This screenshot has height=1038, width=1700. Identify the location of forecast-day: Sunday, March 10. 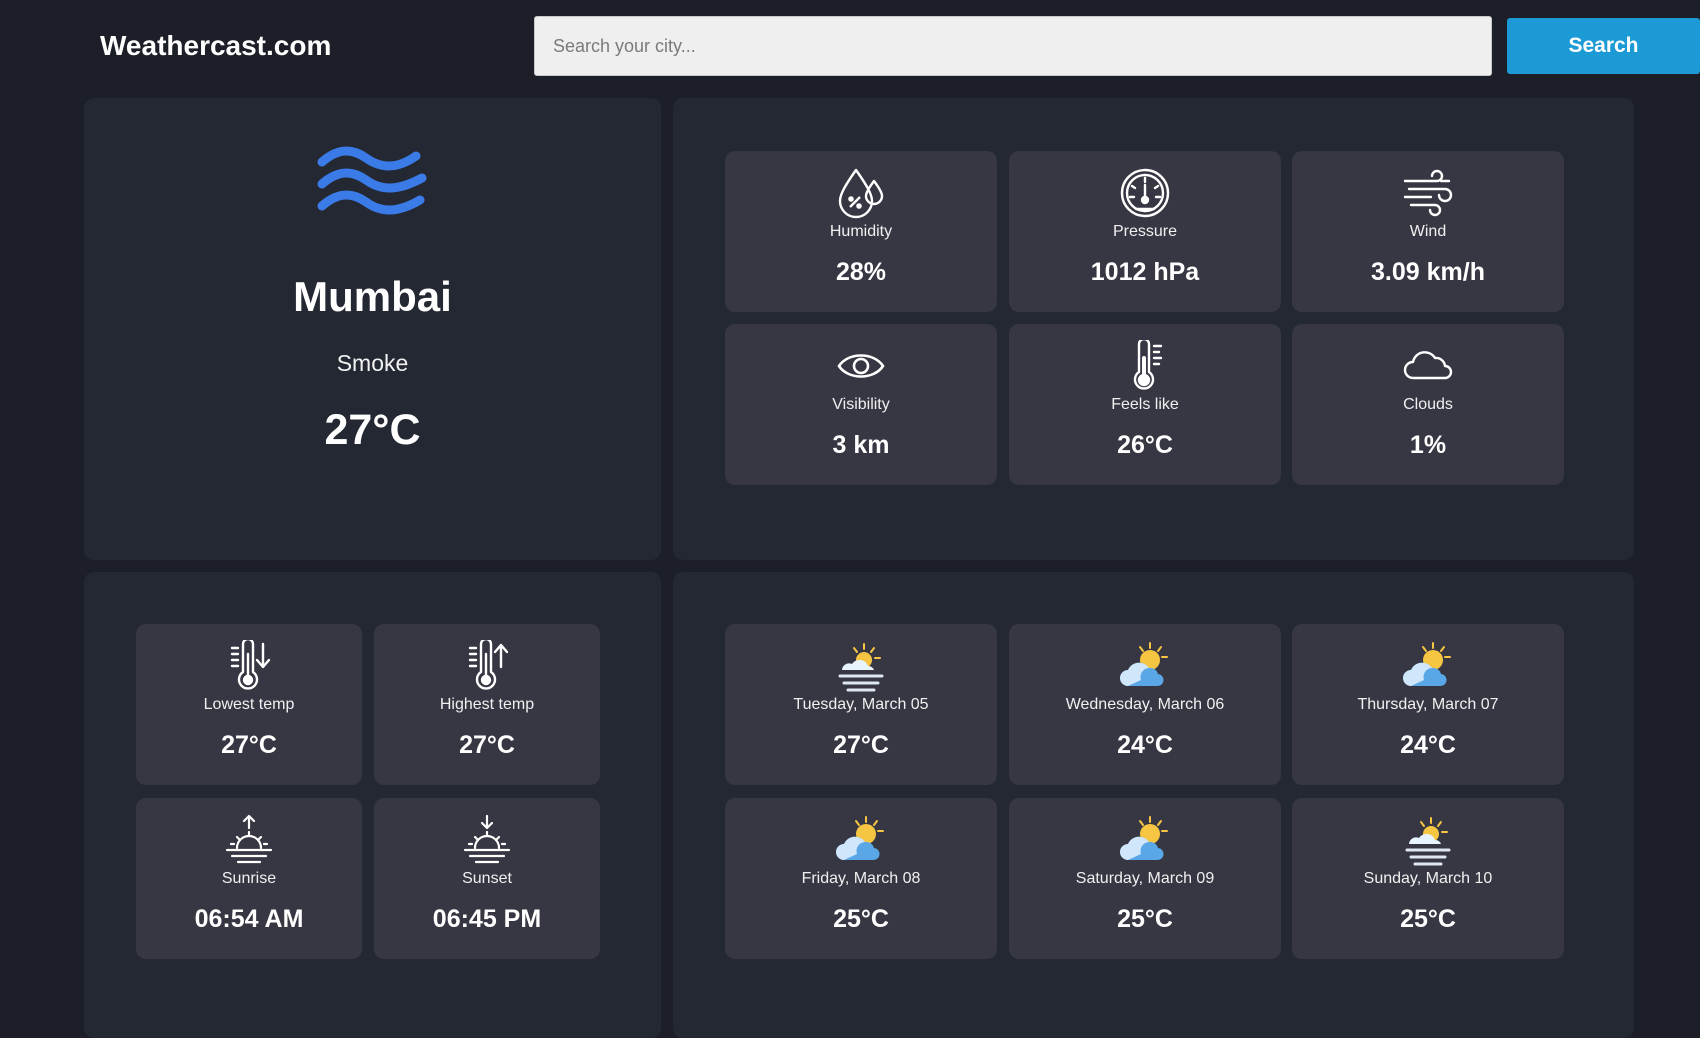
(1428, 878).